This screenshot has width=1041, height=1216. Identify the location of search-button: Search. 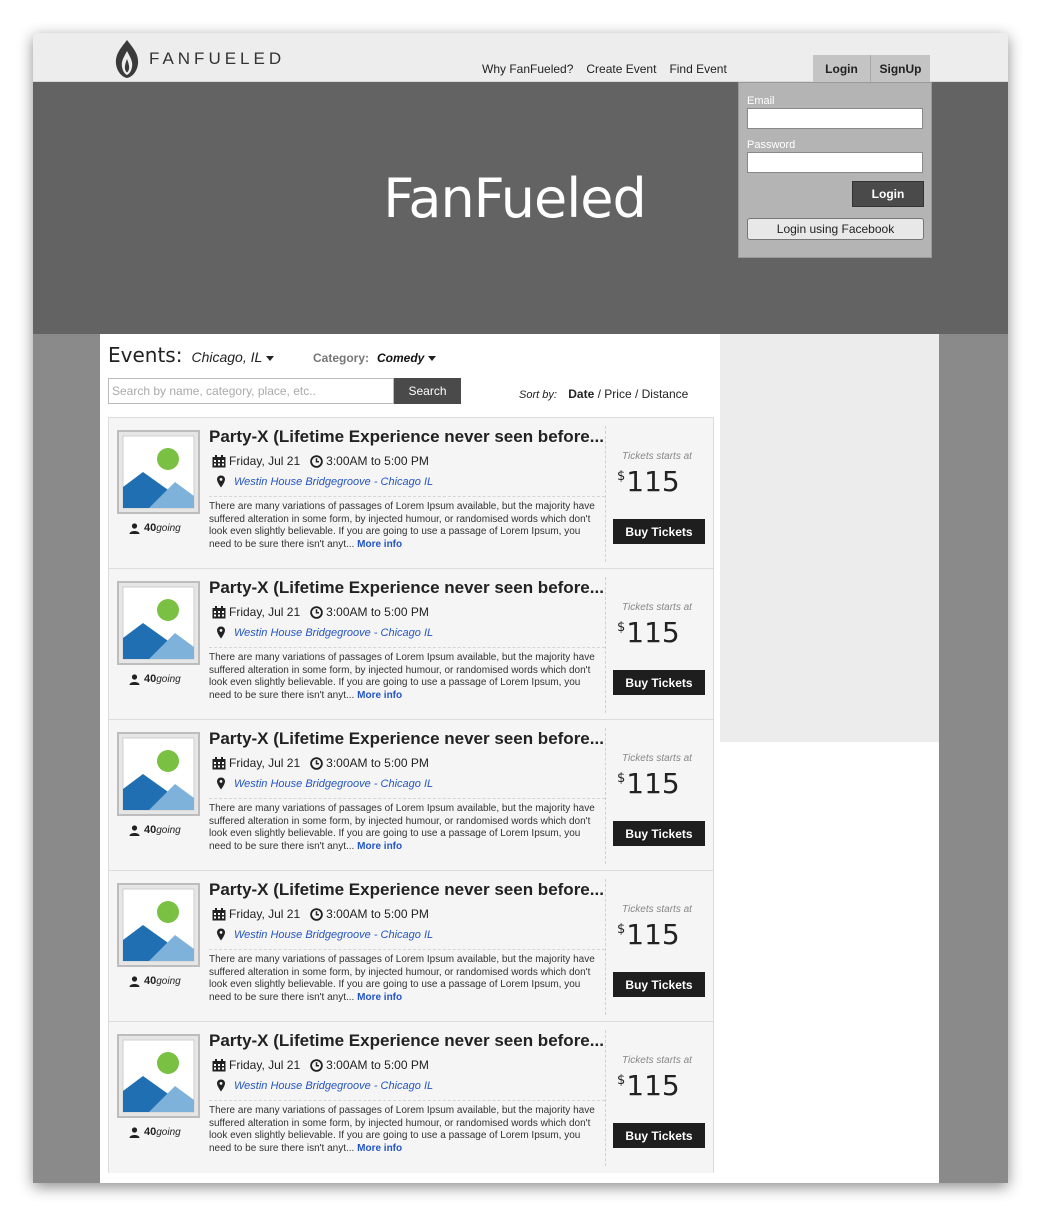
(427, 391).